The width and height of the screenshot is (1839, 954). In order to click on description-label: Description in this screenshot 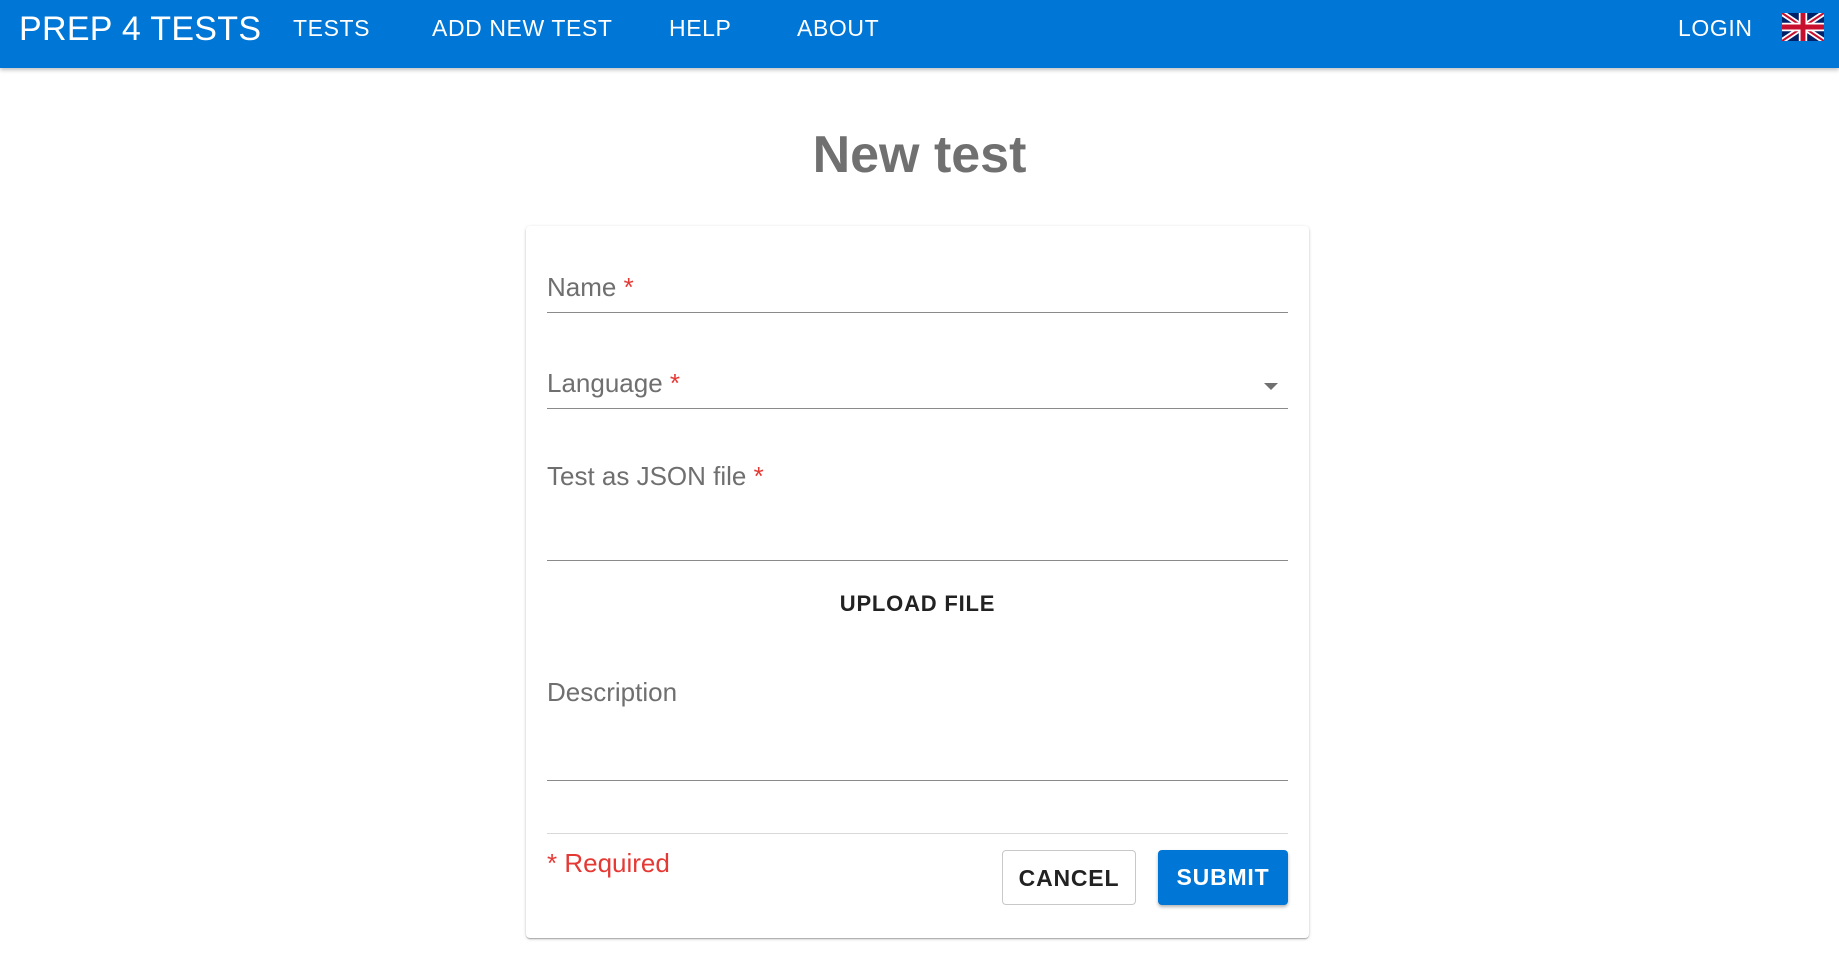, I will do `click(612, 692)`.